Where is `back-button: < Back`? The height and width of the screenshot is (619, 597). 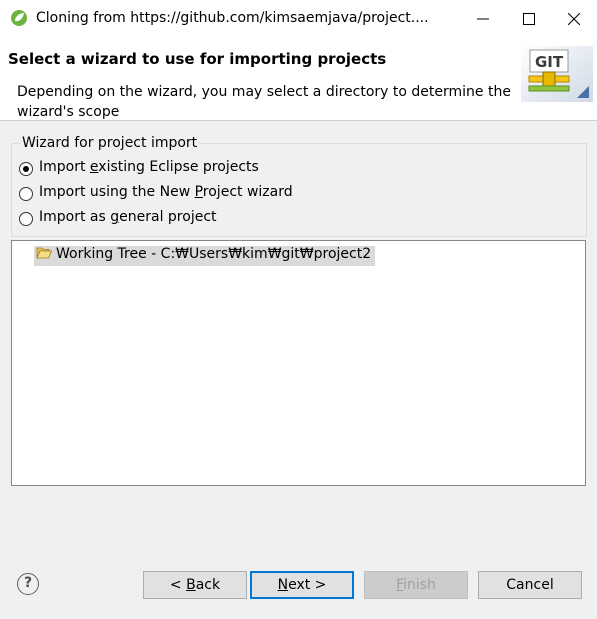 back-button: < Back is located at coordinates (195, 585).